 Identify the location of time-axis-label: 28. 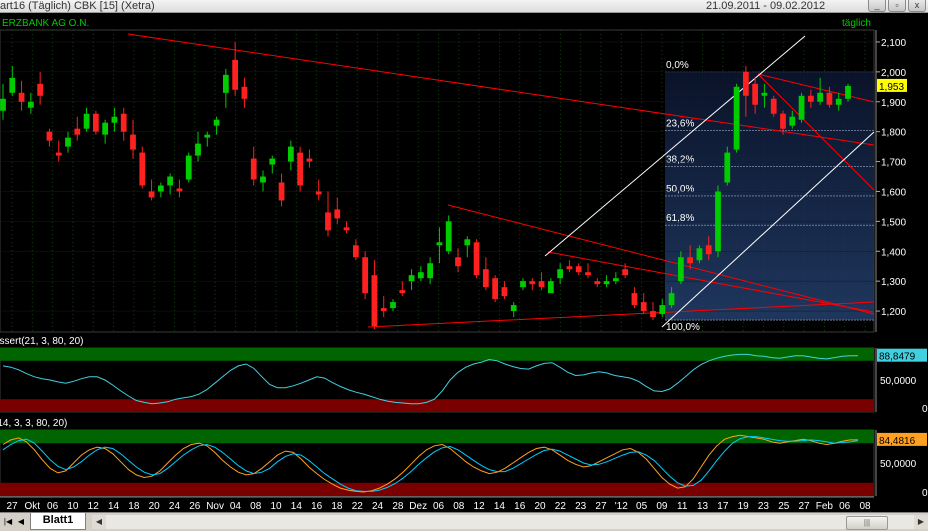
(398, 506).